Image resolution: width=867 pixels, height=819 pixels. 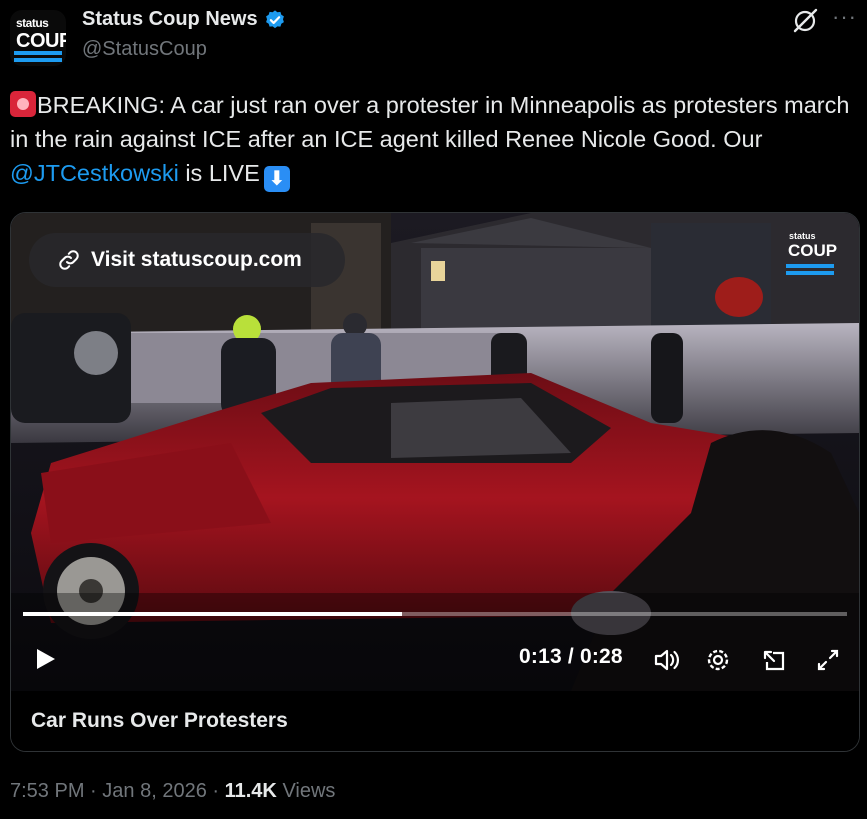 What do you see at coordinates (47, 791) in the screenshot?
I see `tweet-time: 7:53 PM` at bounding box center [47, 791].